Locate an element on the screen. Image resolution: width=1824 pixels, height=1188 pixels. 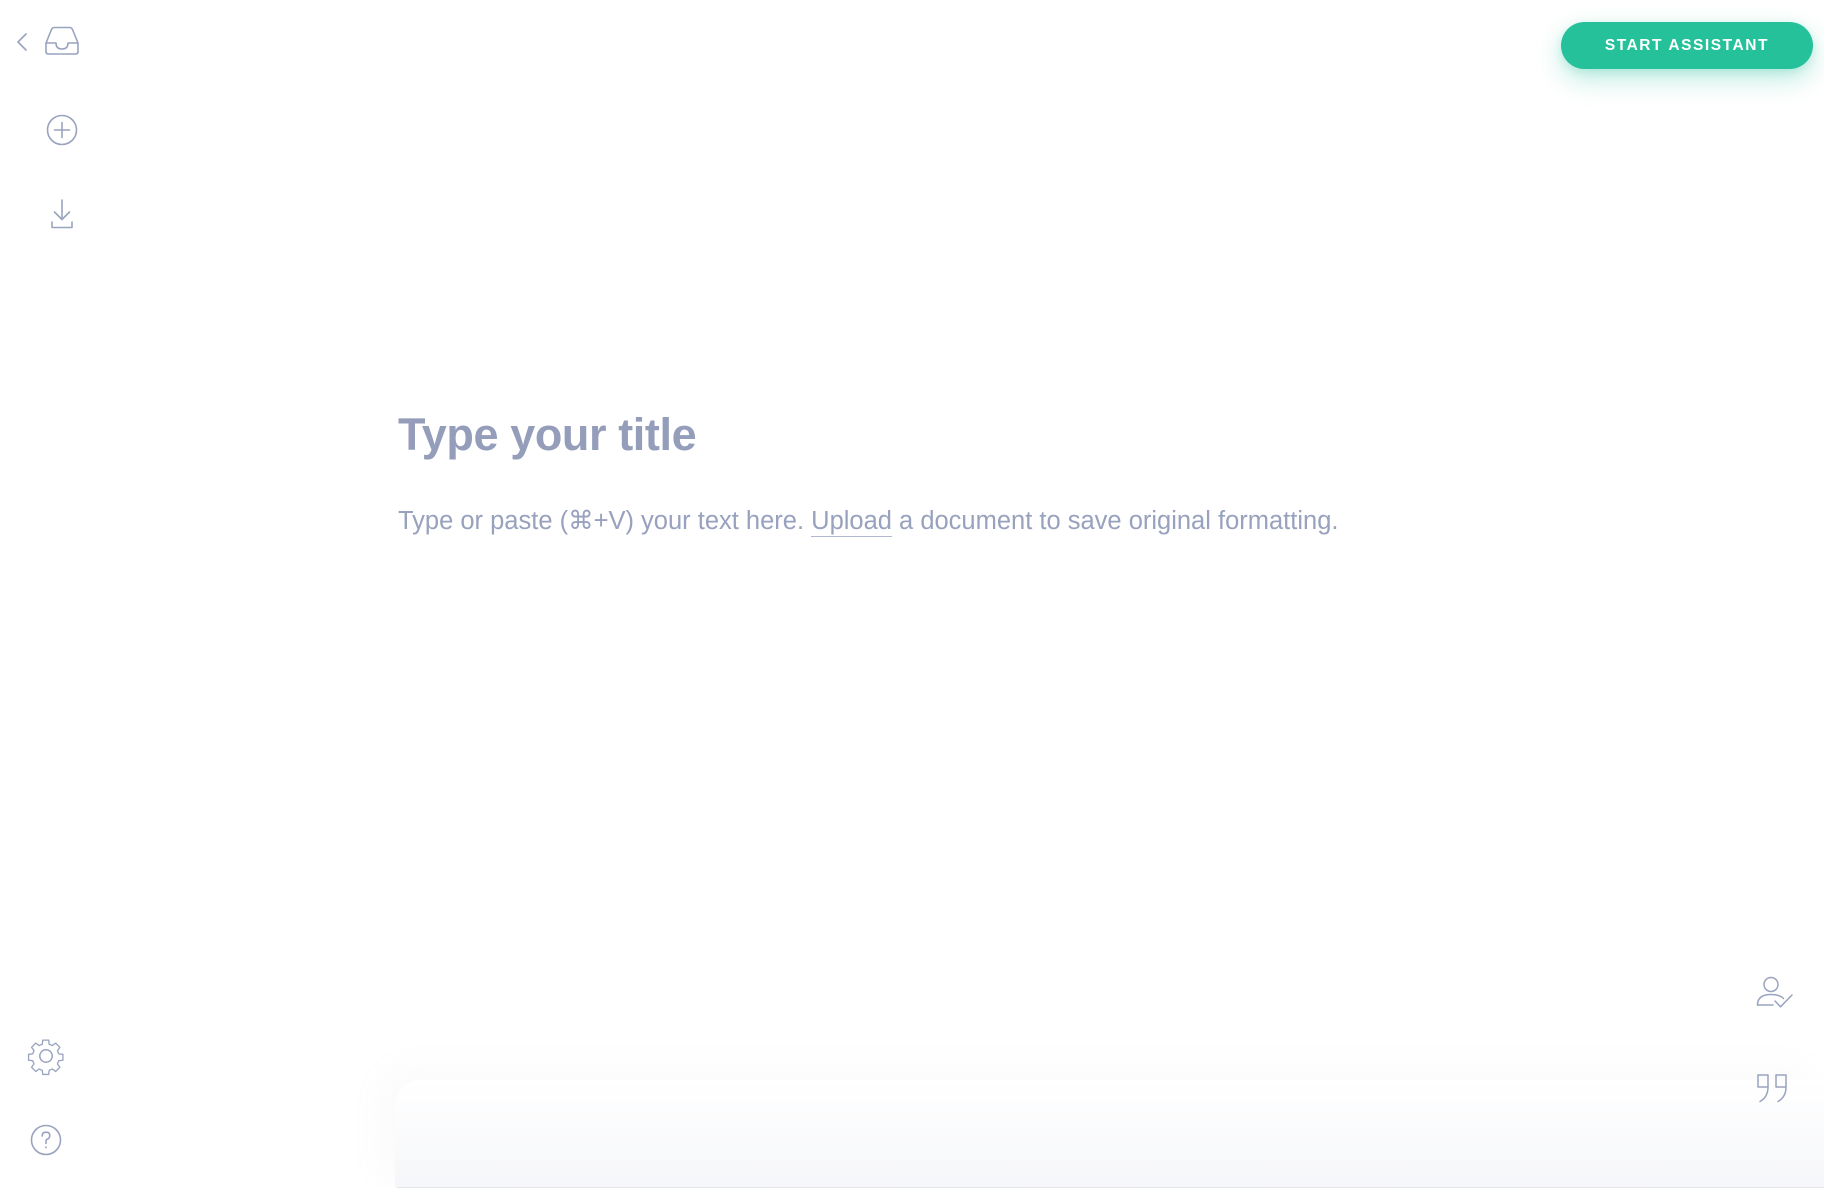
sidebar-item-settings is located at coordinates (46, 1056).